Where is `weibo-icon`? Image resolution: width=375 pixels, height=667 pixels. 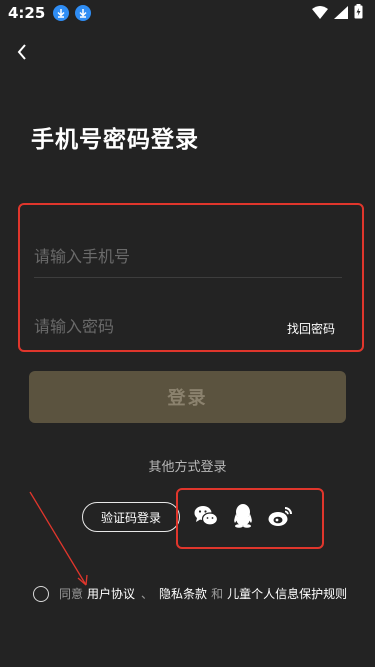
weibo-icon is located at coordinates (280, 516).